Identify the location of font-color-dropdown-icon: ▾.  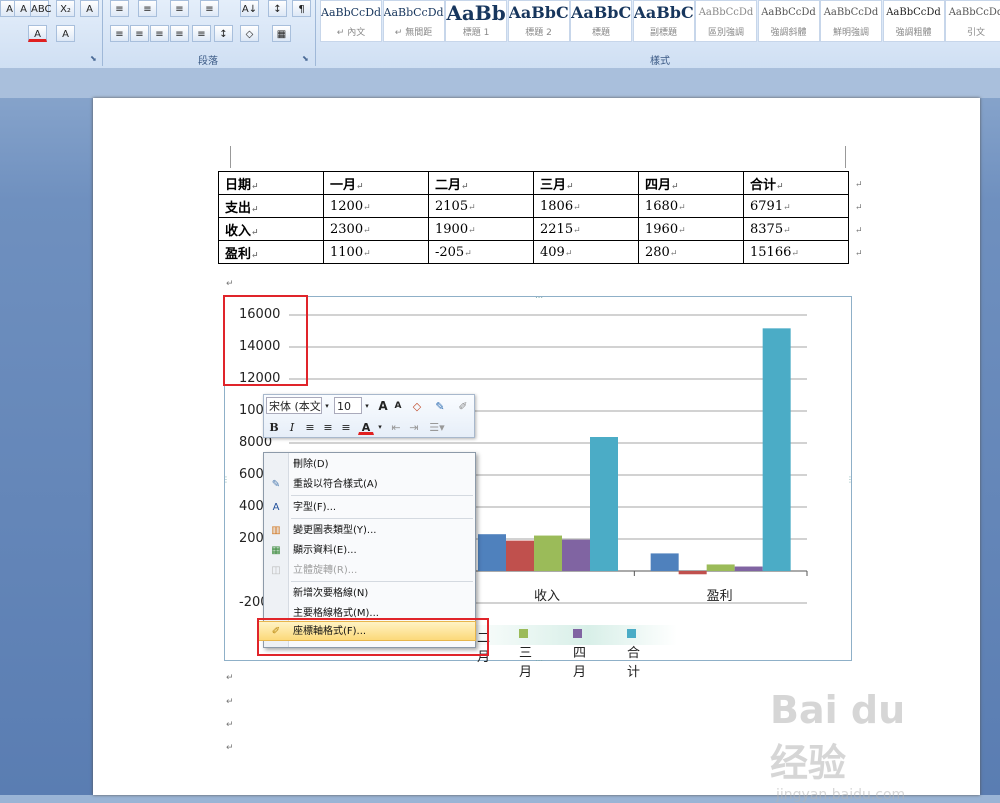
(380, 426).